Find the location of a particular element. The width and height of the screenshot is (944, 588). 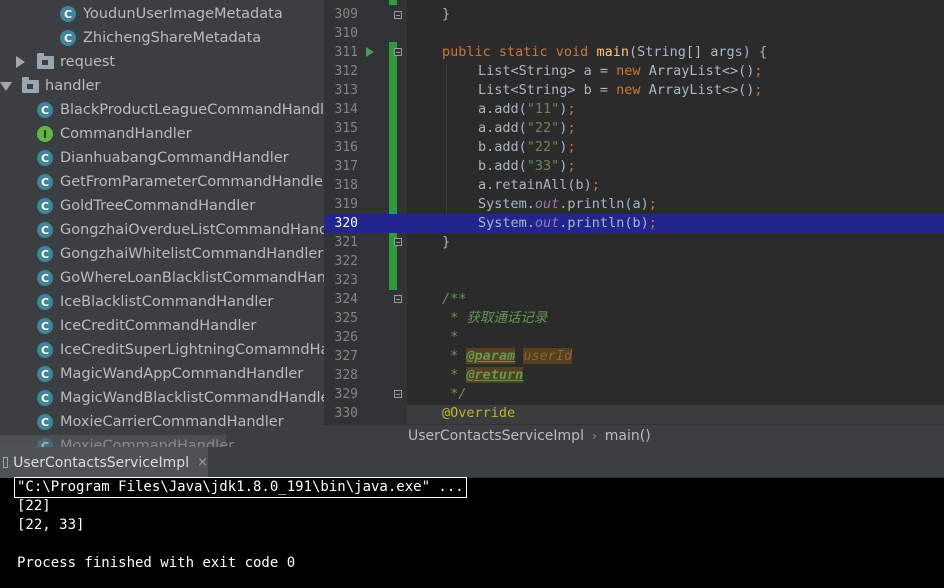

tree-item-class: C GetFromParameterCommandHandler is located at coordinates (162, 182).